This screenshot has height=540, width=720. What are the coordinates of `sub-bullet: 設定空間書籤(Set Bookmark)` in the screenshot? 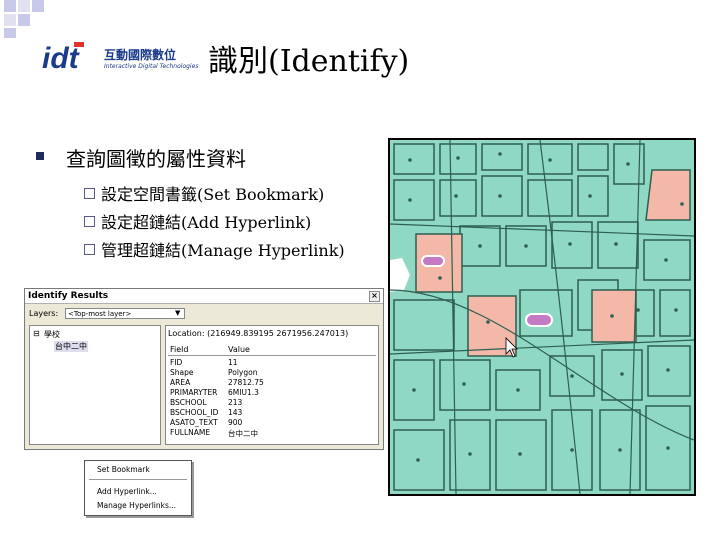 It's located at (204, 193).